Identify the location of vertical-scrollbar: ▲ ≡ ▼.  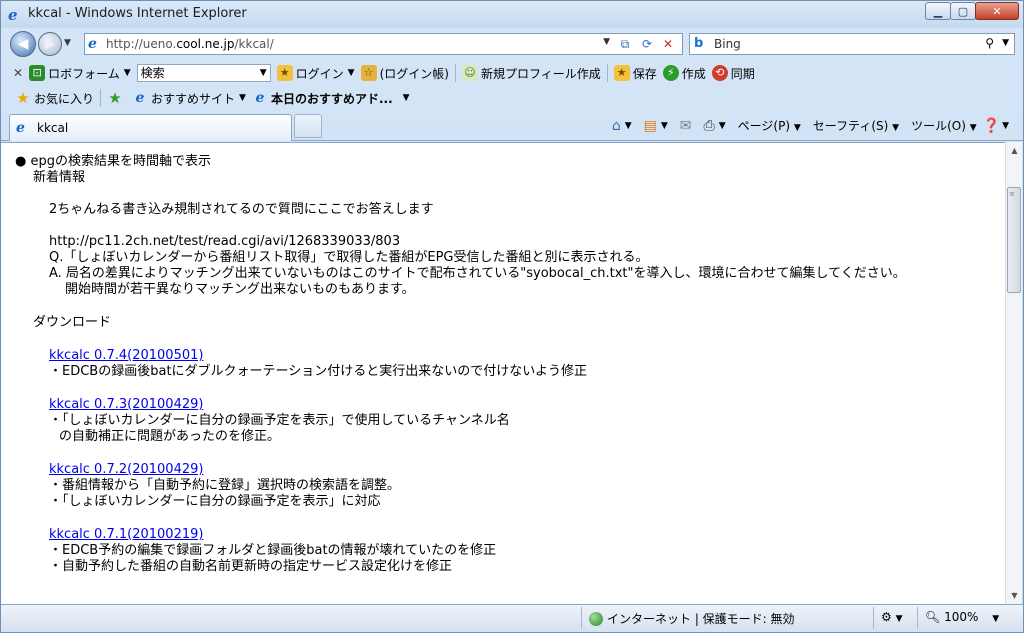
(1013, 373).